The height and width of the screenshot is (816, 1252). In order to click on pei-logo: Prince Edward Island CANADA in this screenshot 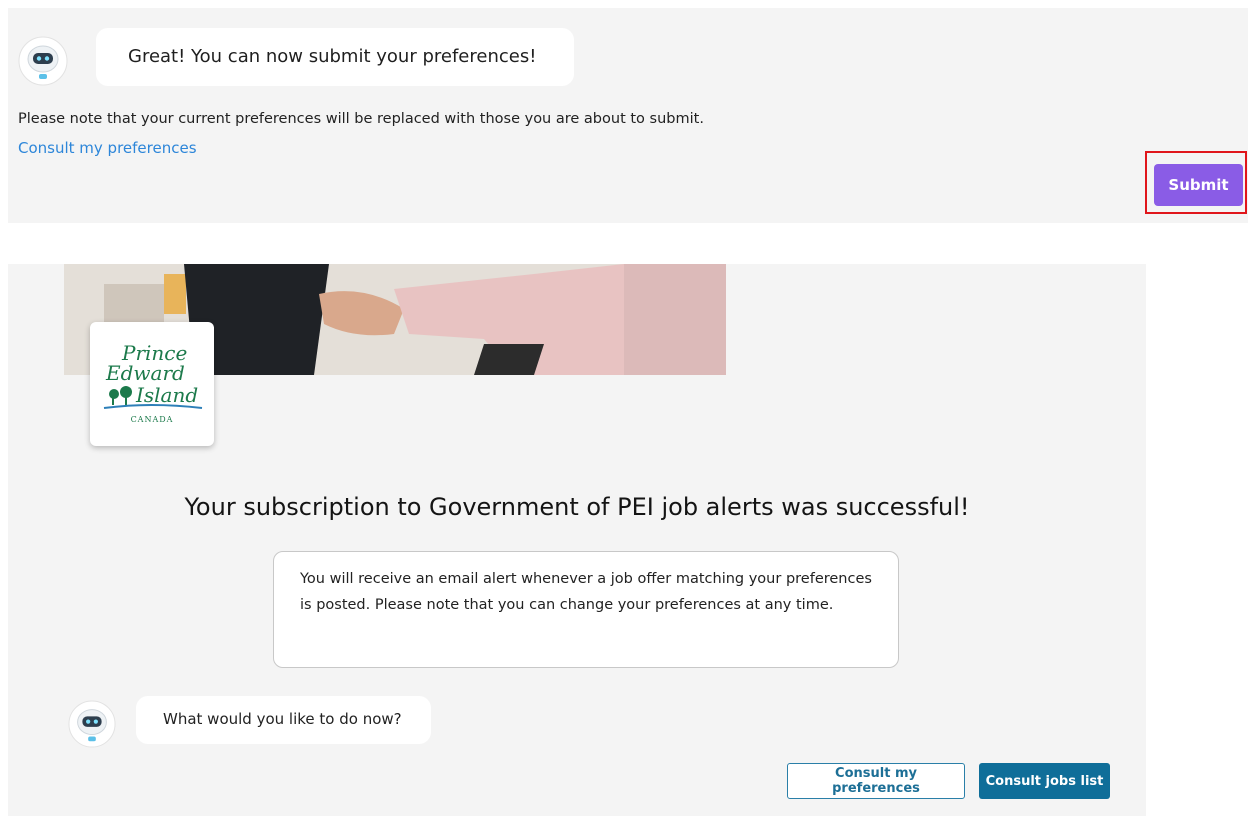, I will do `click(152, 384)`.